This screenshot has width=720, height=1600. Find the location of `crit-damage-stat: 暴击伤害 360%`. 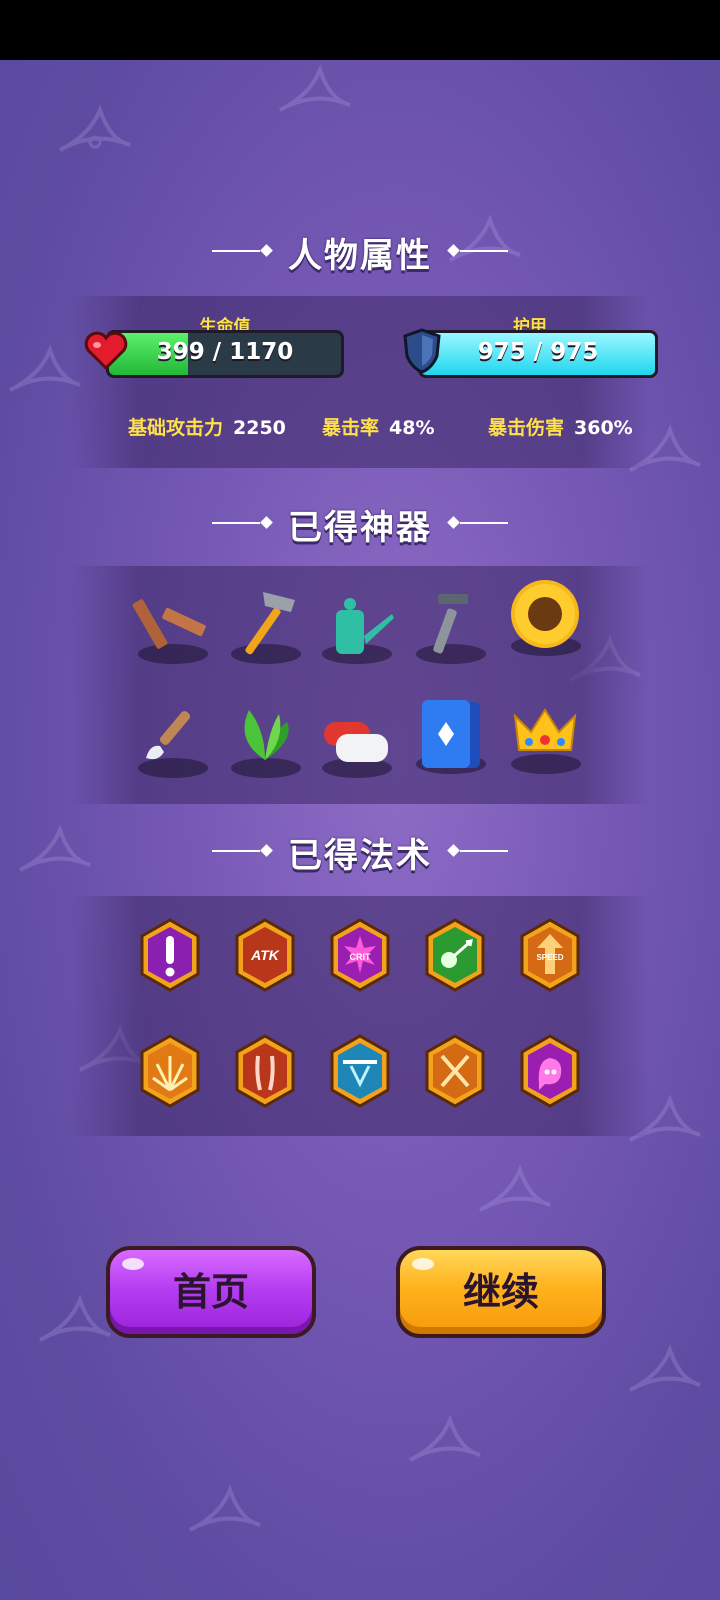

crit-damage-stat: 暴击伤害 360% is located at coordinates (560, 426).